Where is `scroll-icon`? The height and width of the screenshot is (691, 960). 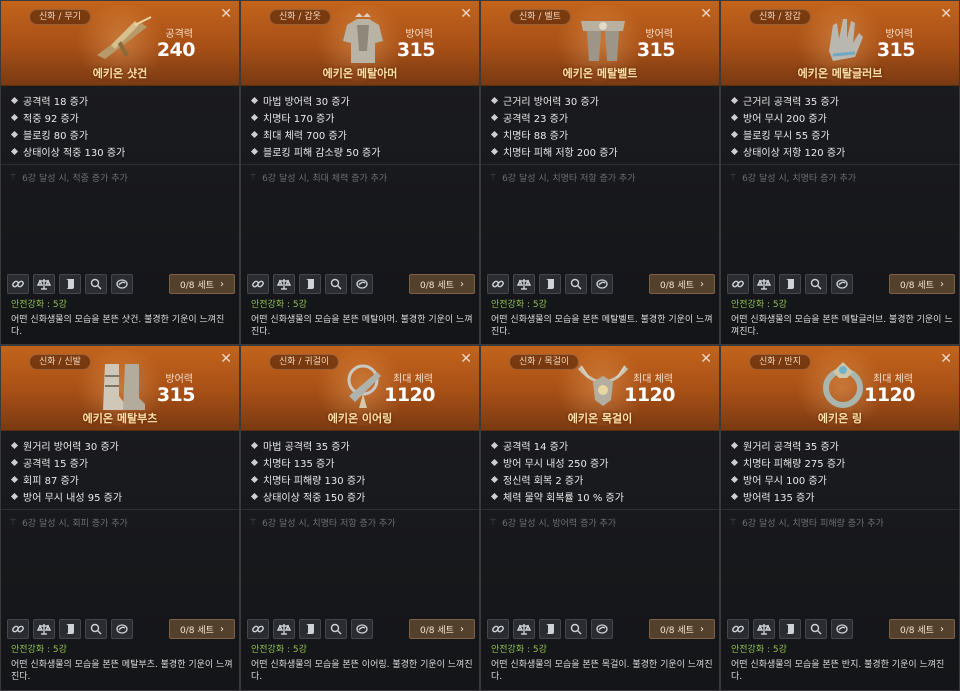 scroll-icon is located at coordinates (790, 284).